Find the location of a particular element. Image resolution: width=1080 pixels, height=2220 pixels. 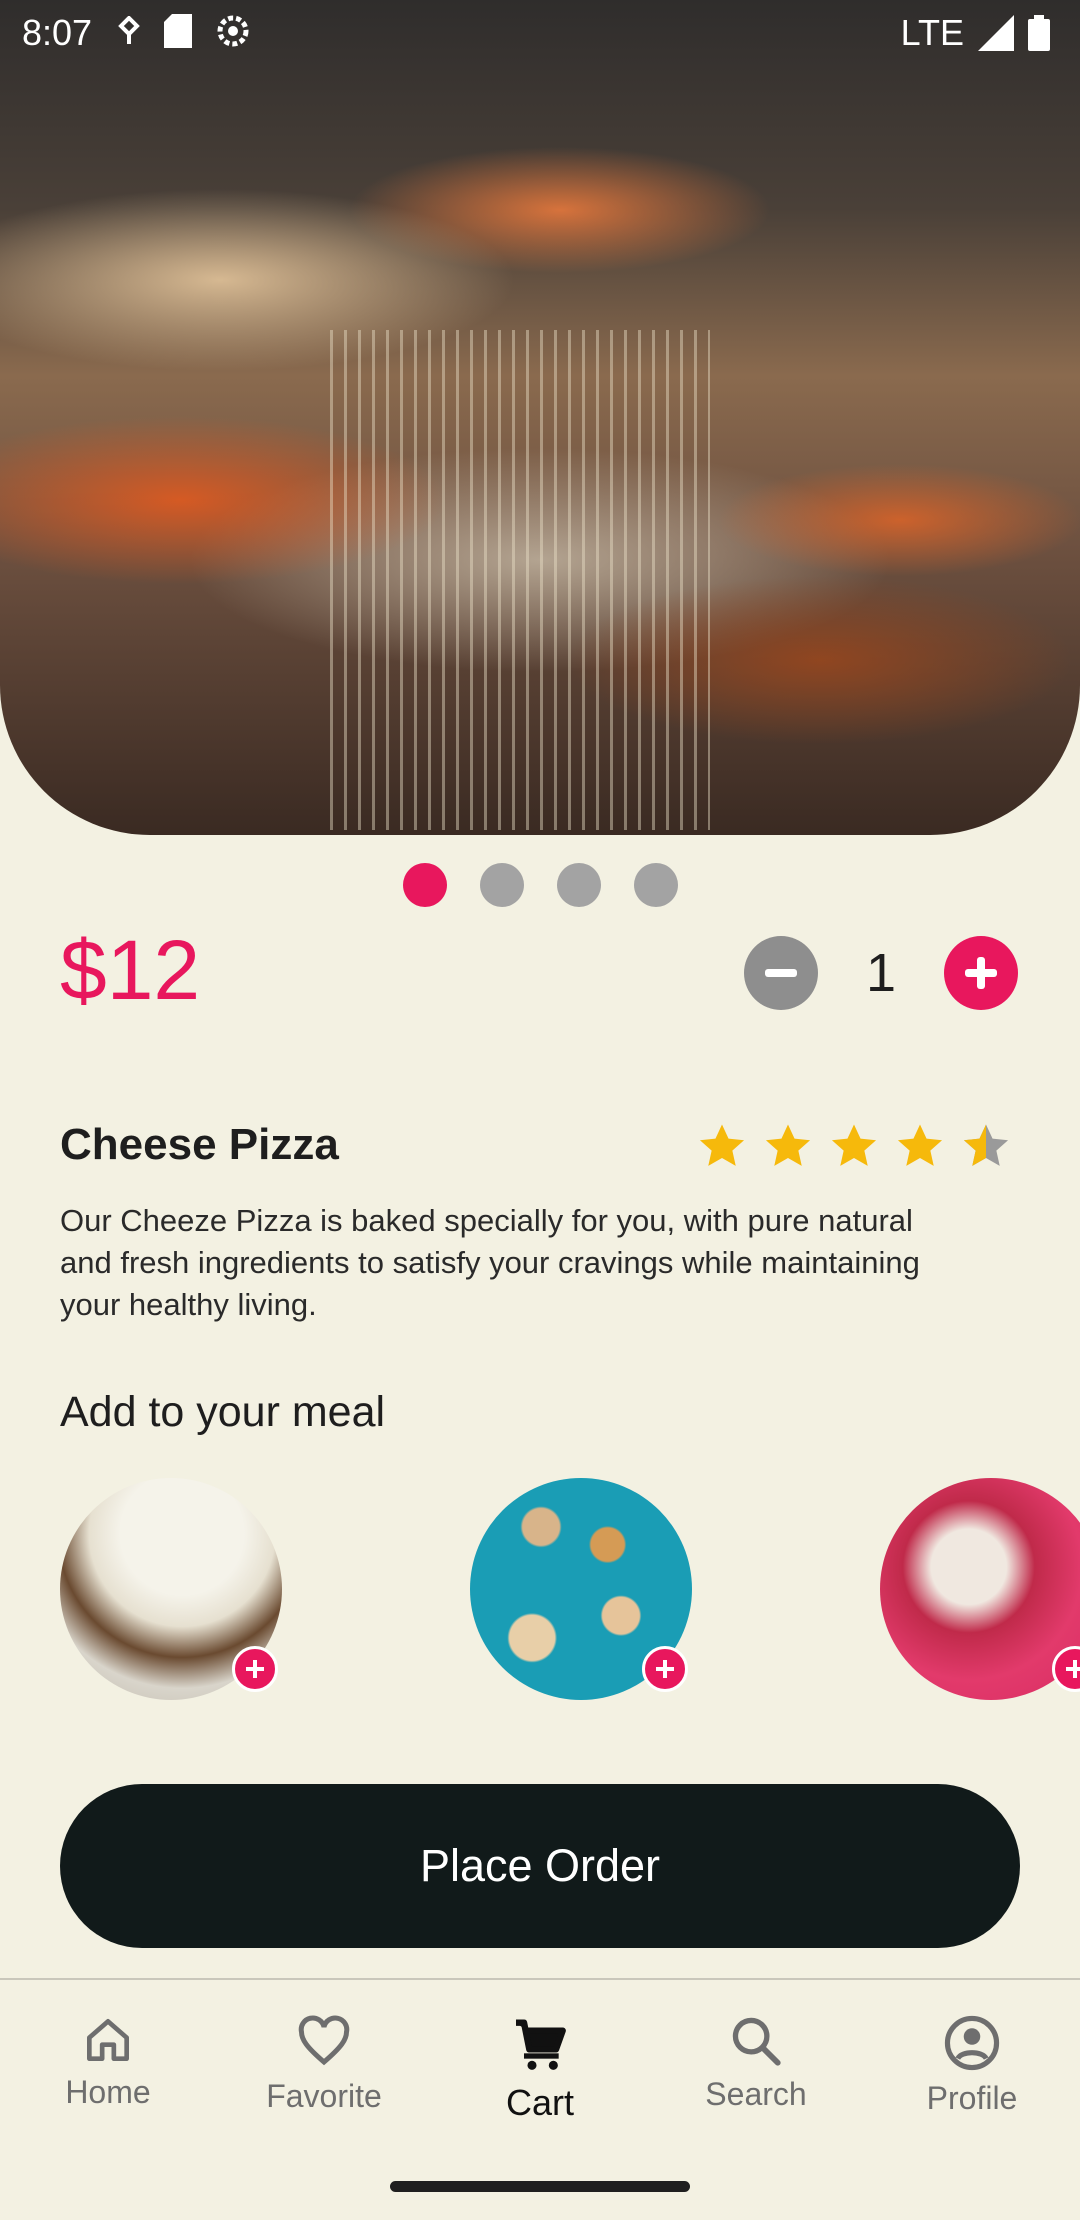

addon-item-strawberry-dessert is located at coordinates (980, 1589).